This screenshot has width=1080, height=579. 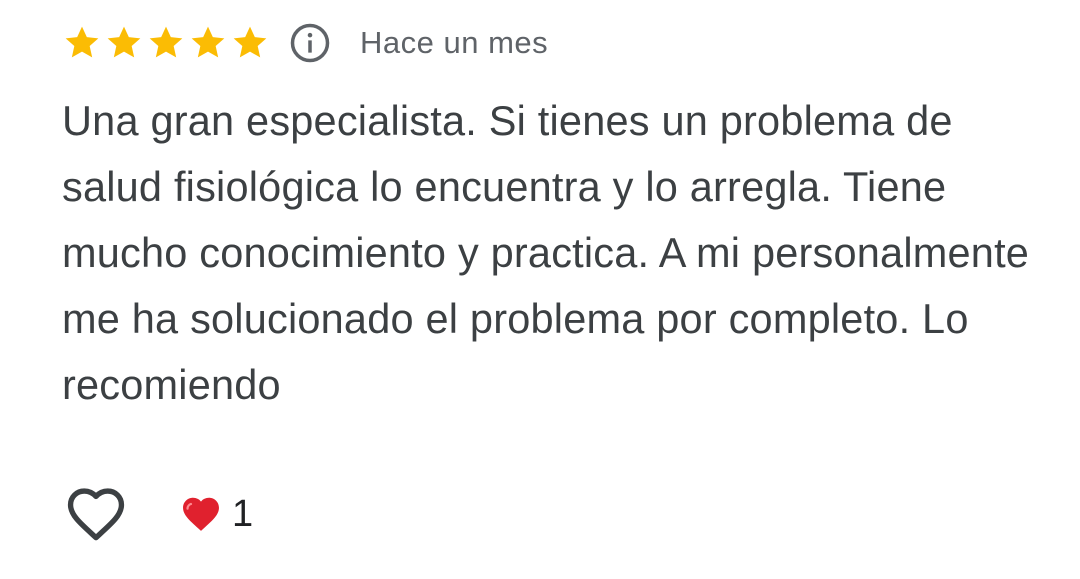 I want to click on reaction-summary: 1, so click(x=216, y=514).